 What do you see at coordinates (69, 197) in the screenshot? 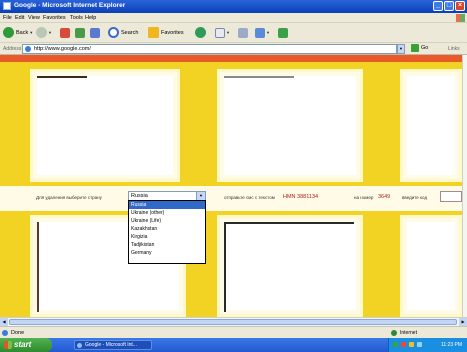
I see `country-prompt-label: Для удаления выберите страну` at bounding box center [69, 197].